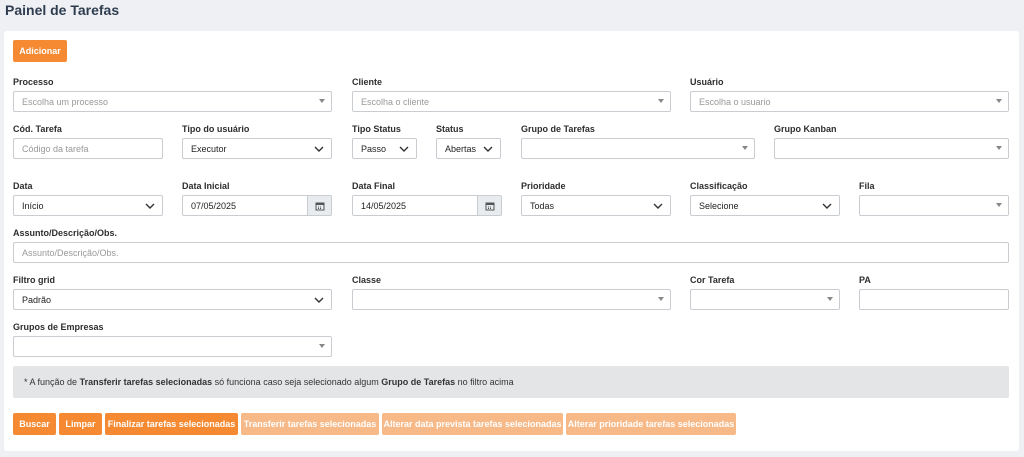  Describe the element at coordinates (65, 101) in the screenshot. I see `processo-placeholder: Escolha um processo` at that location.